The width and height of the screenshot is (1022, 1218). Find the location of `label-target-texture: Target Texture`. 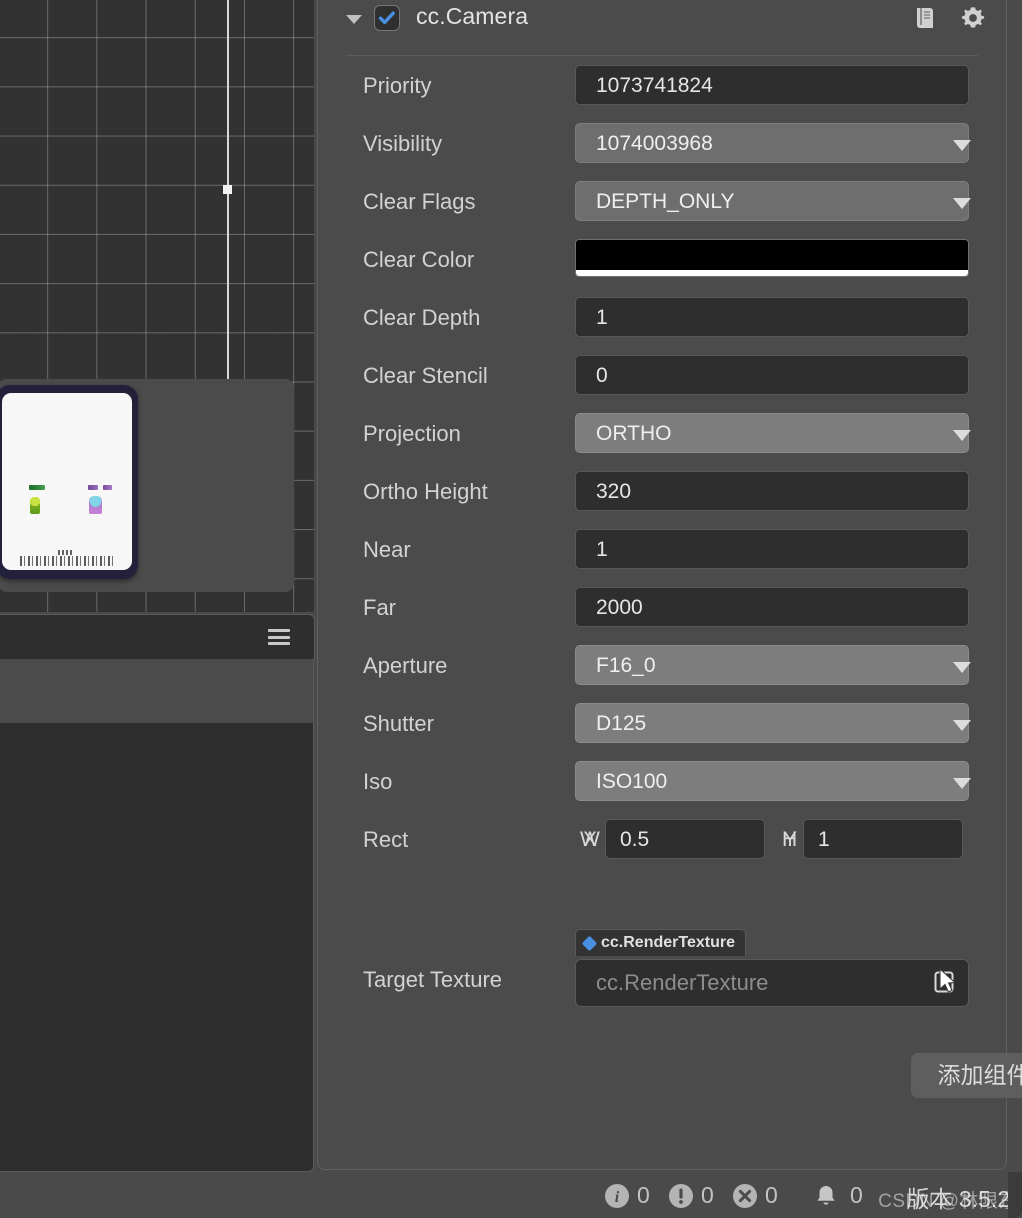

label-target-texture: Target Texture is located at coordinates (433, 979).